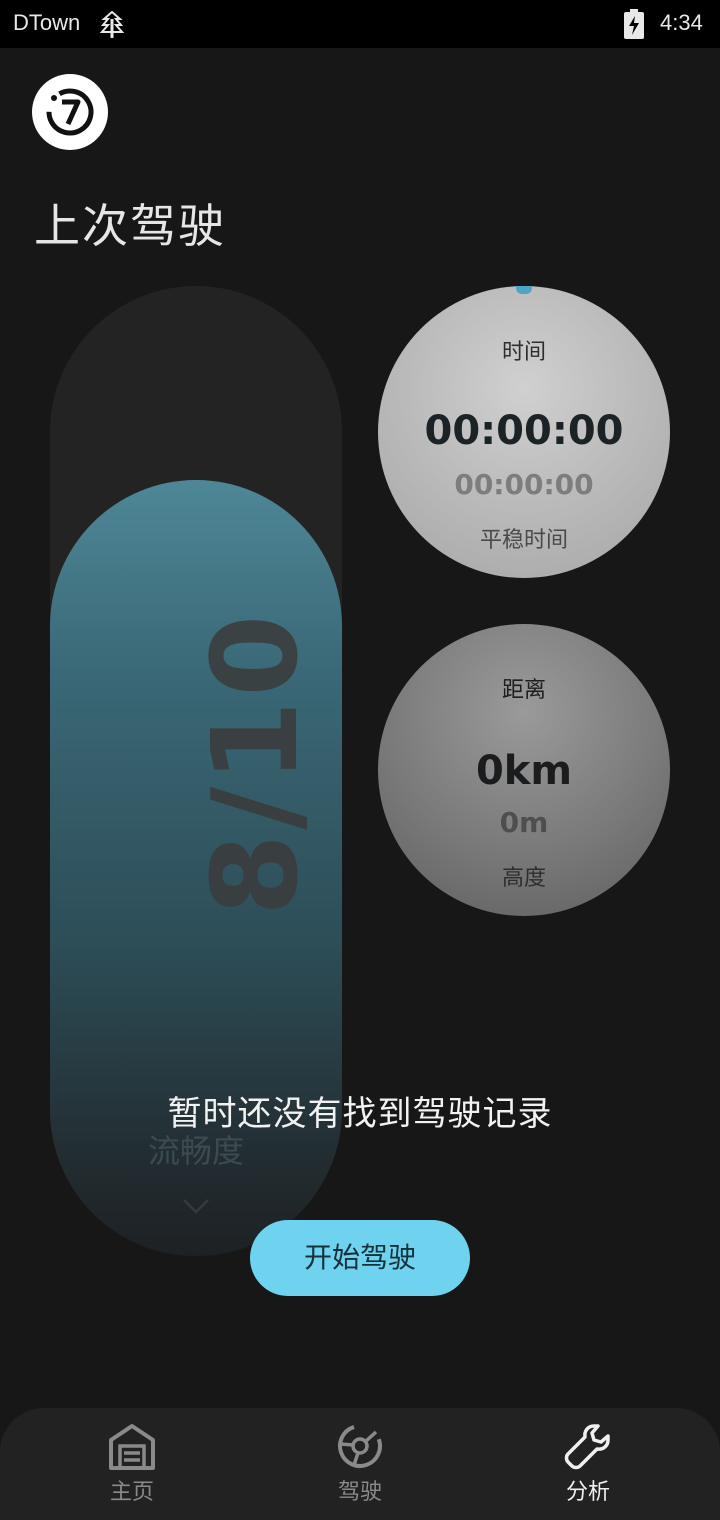 The width and height of the screenshot is (720, 1520). I want to click on app-logo, so click(70, 112).